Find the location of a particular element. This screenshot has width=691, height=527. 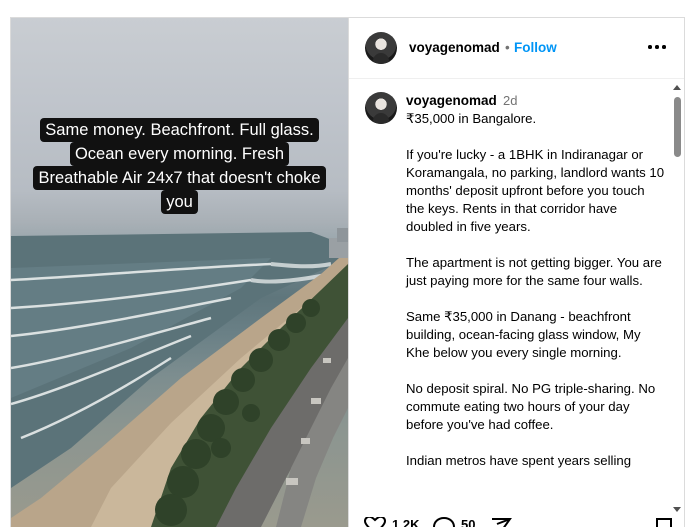

header-username: voyagenomad is located at coordinates (454, 47).